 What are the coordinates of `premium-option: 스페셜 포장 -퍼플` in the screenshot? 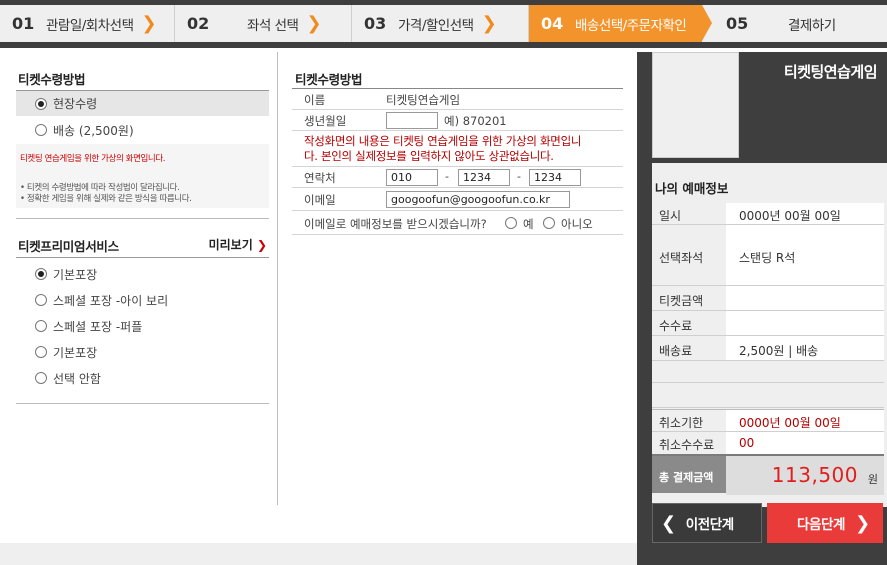 It's located at (142, 326).